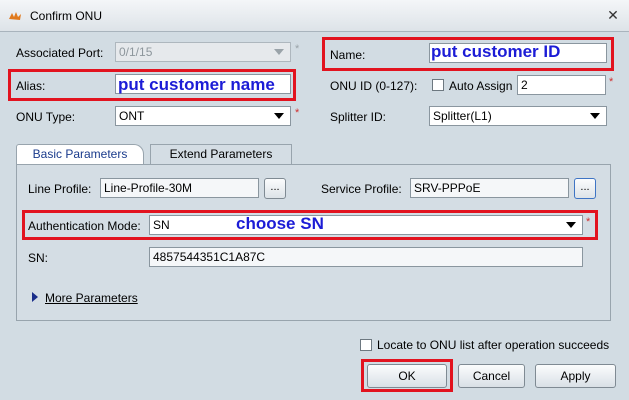 This screenshot has width=629, height=400. I want to click on alias-label: Alias:, so click(31, 86).